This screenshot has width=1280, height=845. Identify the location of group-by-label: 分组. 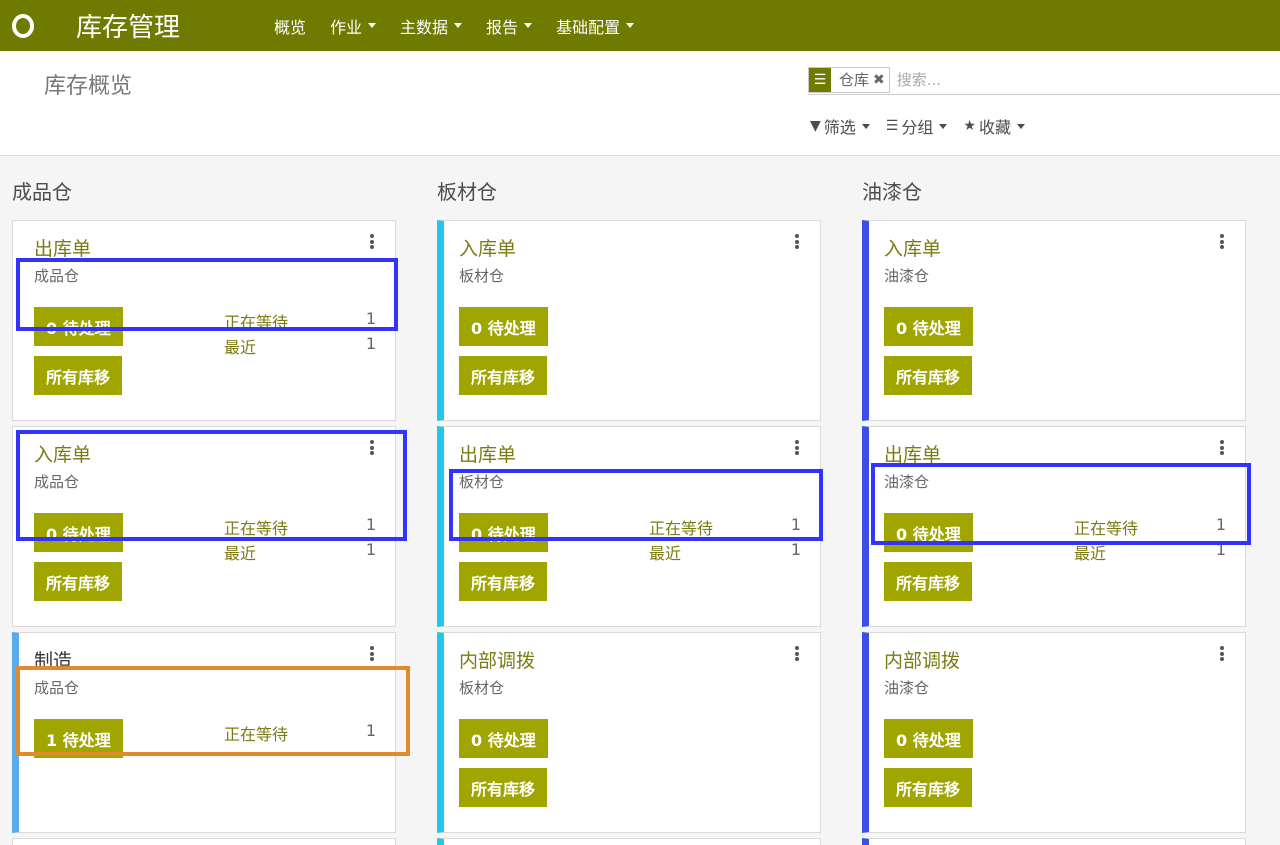
(917, 127).